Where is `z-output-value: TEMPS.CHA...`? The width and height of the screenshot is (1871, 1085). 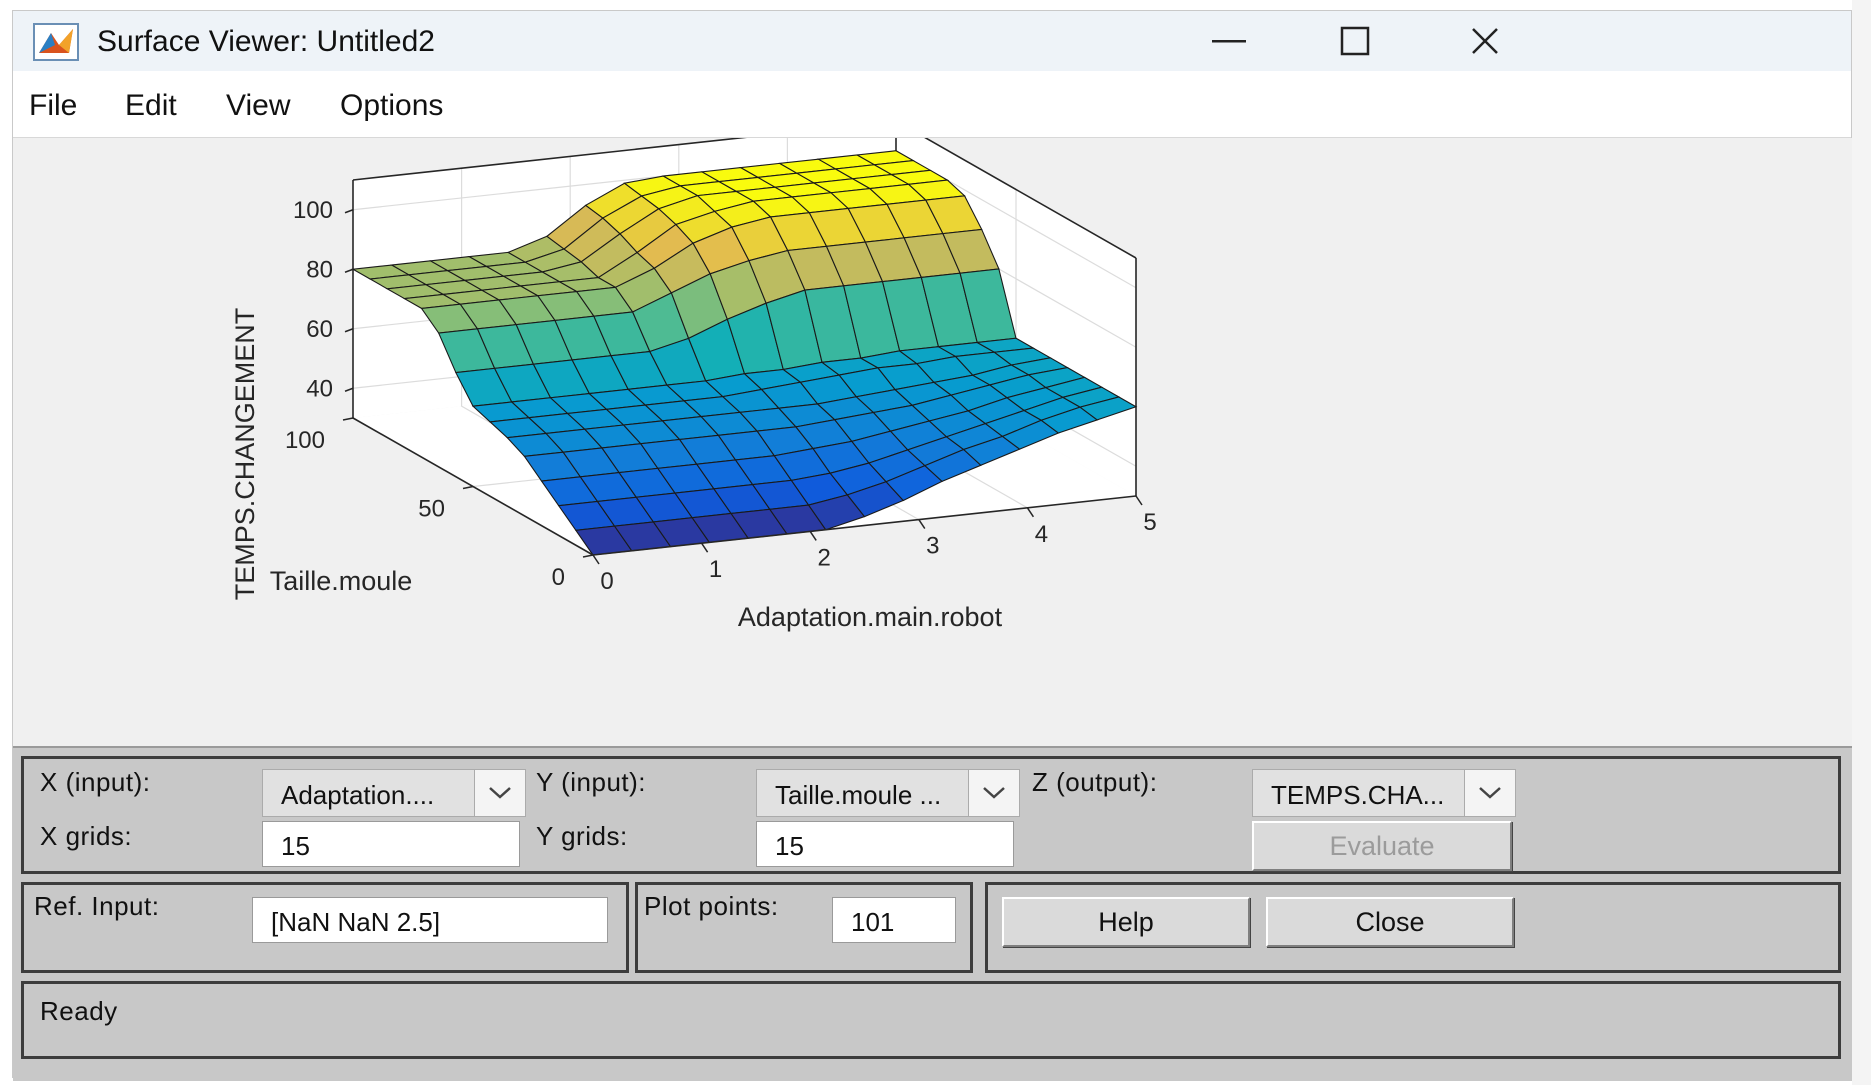
z-output-value: TEMPS.CHA... is located at coordinates (1358, 795).